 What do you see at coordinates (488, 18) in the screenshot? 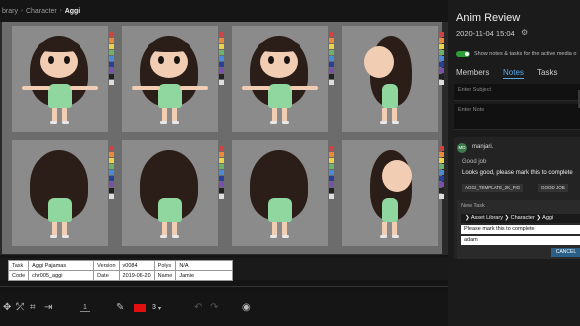
I see `panel-title: Anim Review` at bounding box center [488, 18].